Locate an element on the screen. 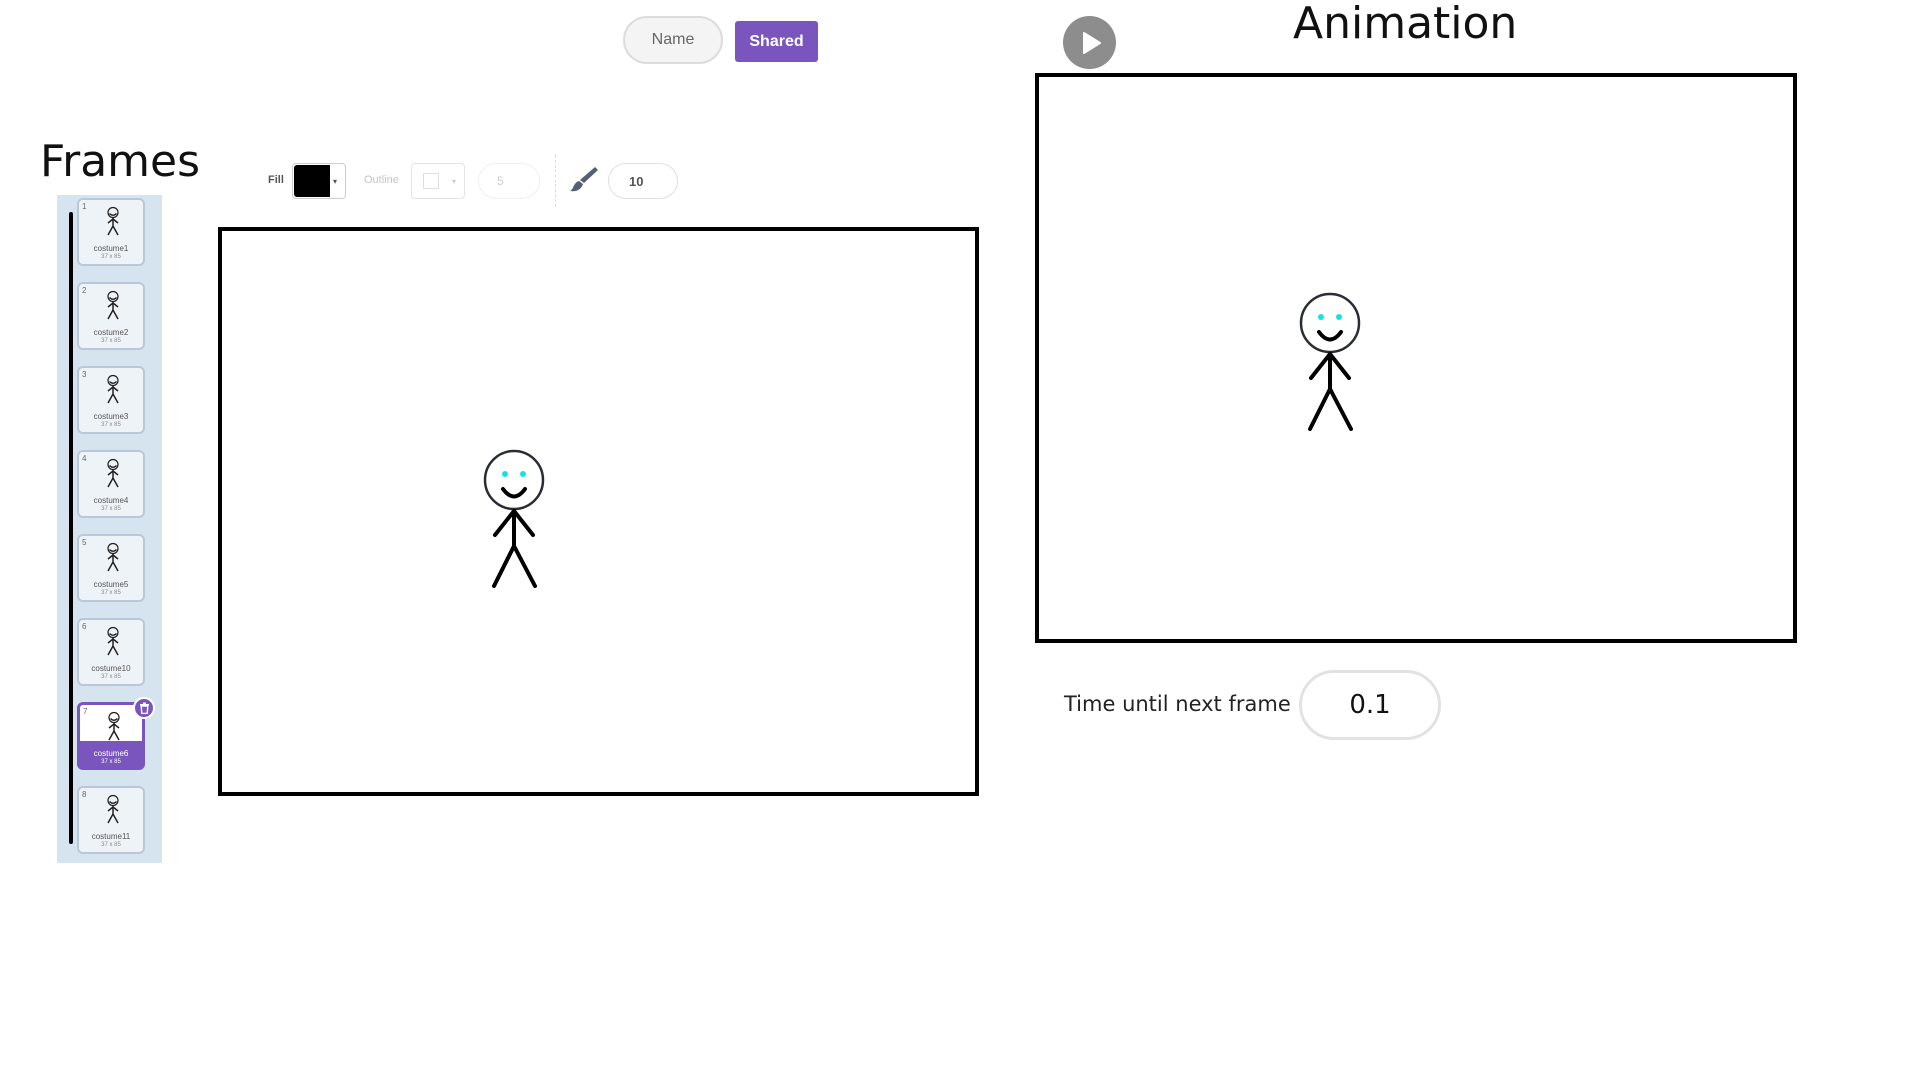 This screenshot has width=1920, height=1080. frame-number: 4 is located at coordinates (84, 458).